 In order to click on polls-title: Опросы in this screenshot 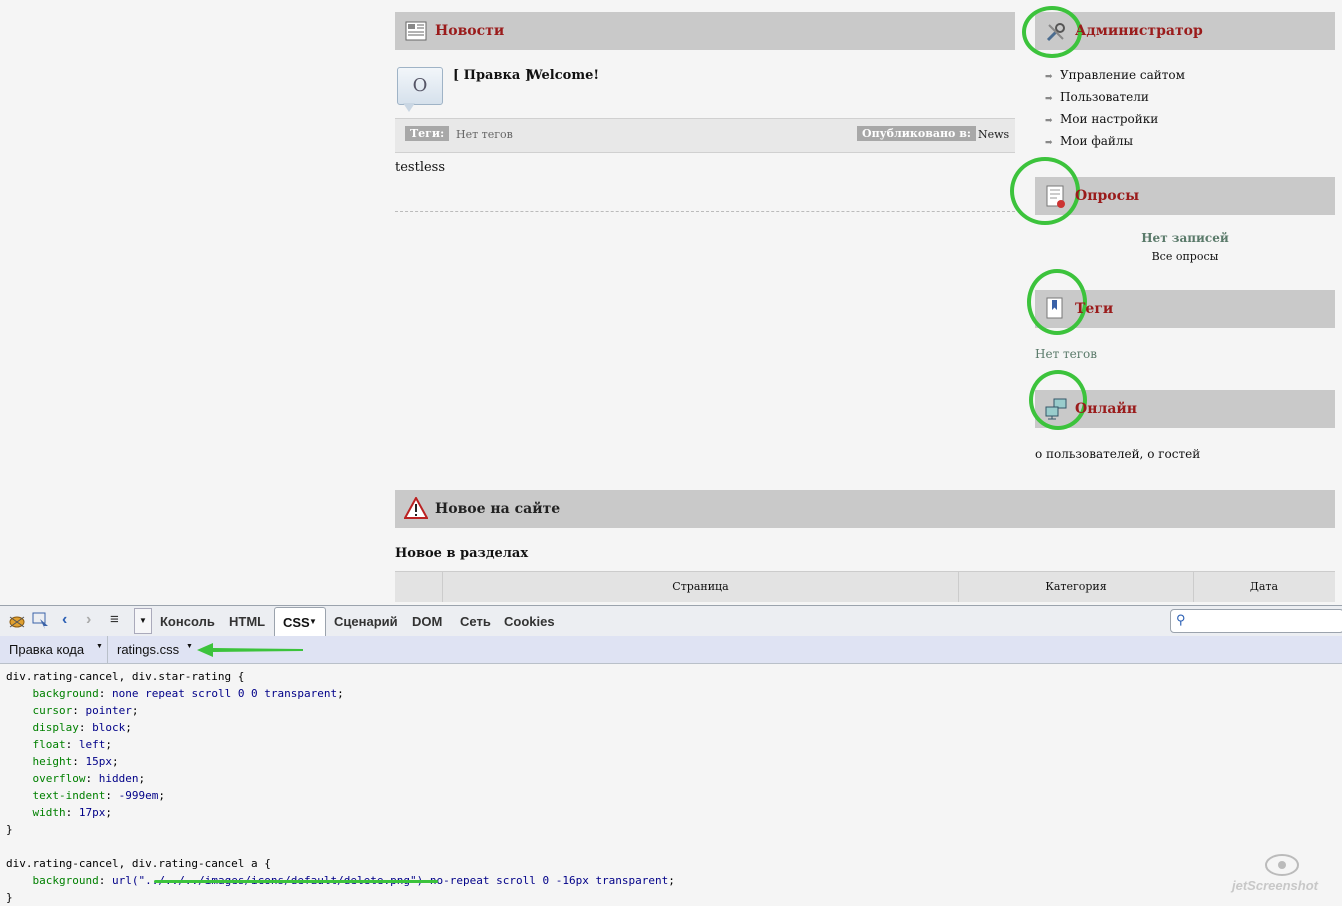, I will do `click(1107, 196)`.